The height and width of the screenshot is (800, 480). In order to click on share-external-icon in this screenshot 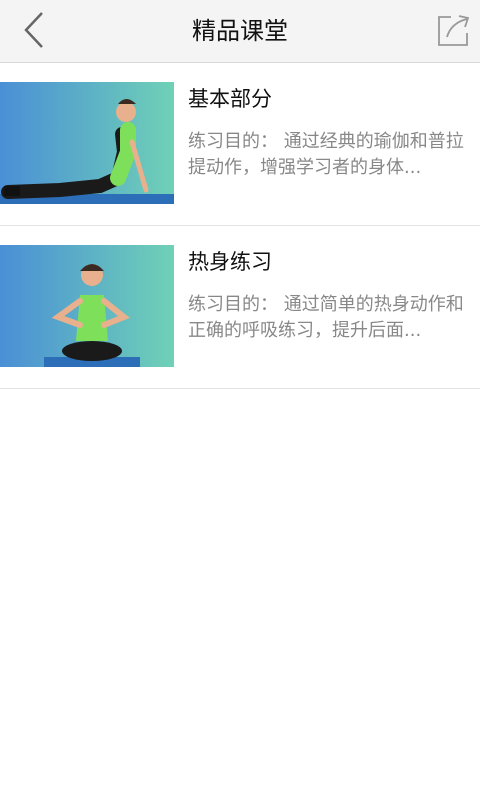, I will do `click(454, 30)`.